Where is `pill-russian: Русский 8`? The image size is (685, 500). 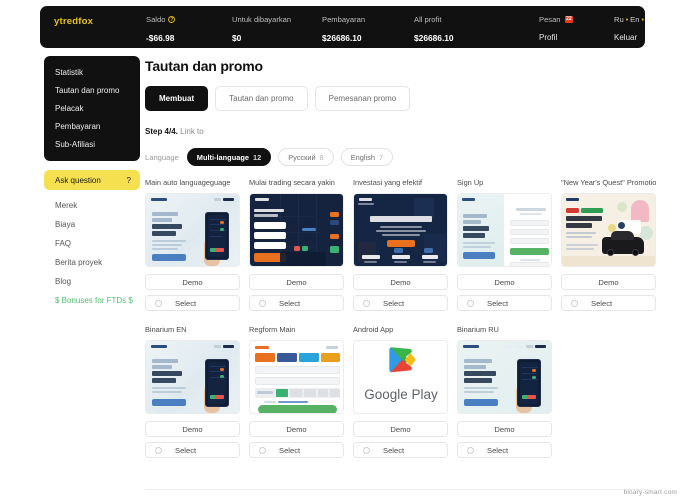 pill-russian: Русский 8 is located at coordinates (306, 157).